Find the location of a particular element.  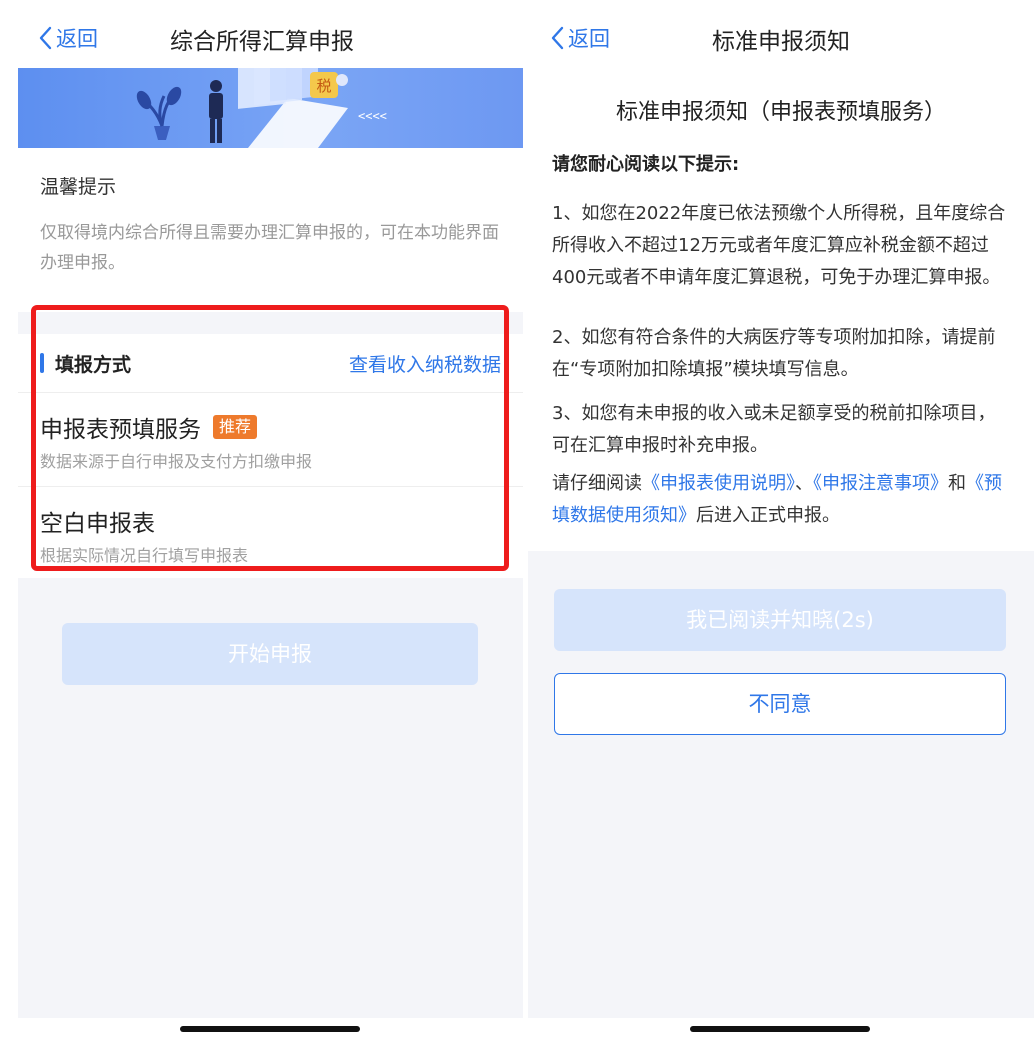

read-and-acknowledge-button: 我已阅读并知晓(2s) is located at coordinates (780, 620).